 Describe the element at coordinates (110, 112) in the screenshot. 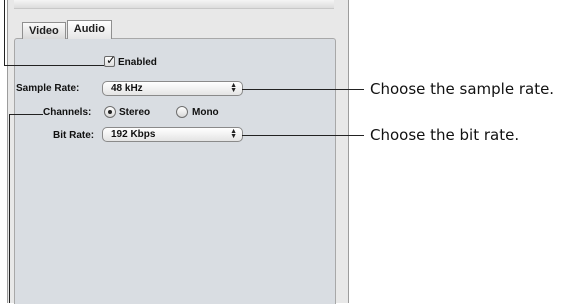

I see `stereo-radio` at that location.